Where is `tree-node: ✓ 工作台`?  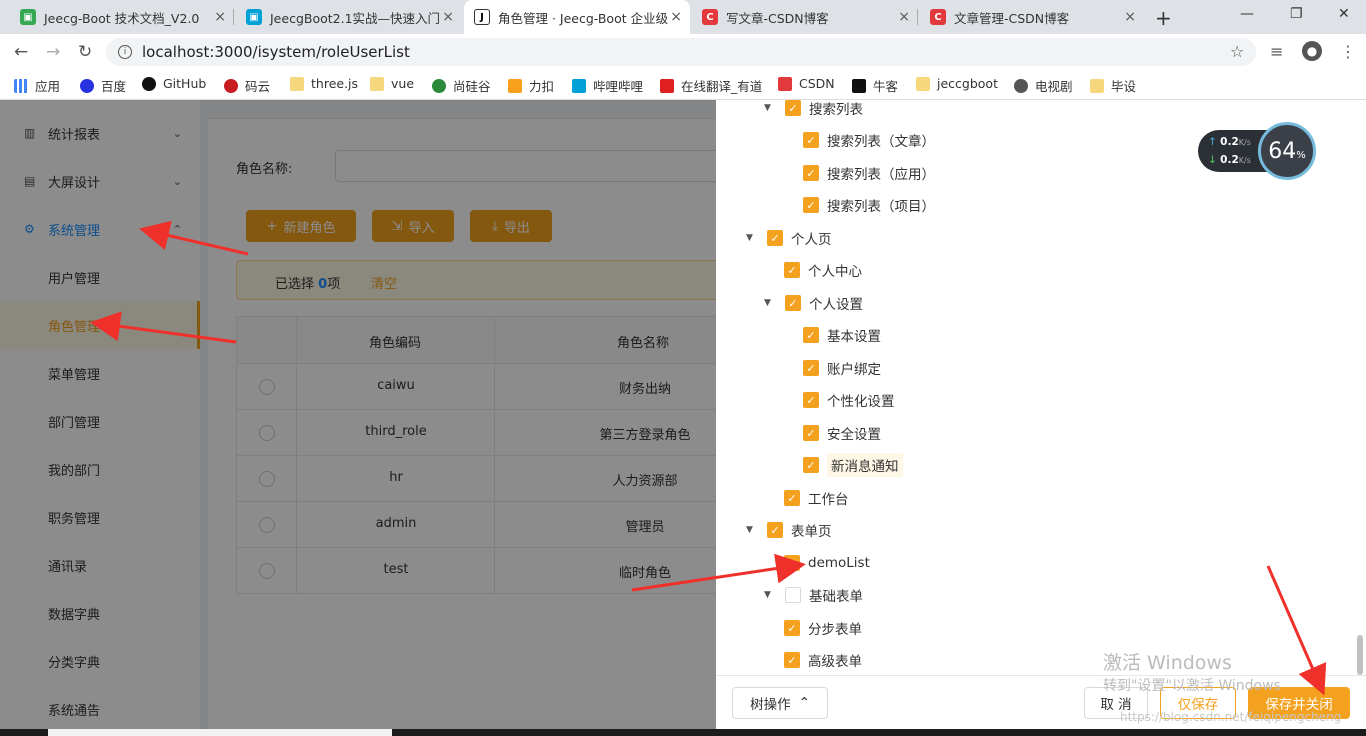 tree-node: ✓ 工作台 is located at coordinates (816, 498).